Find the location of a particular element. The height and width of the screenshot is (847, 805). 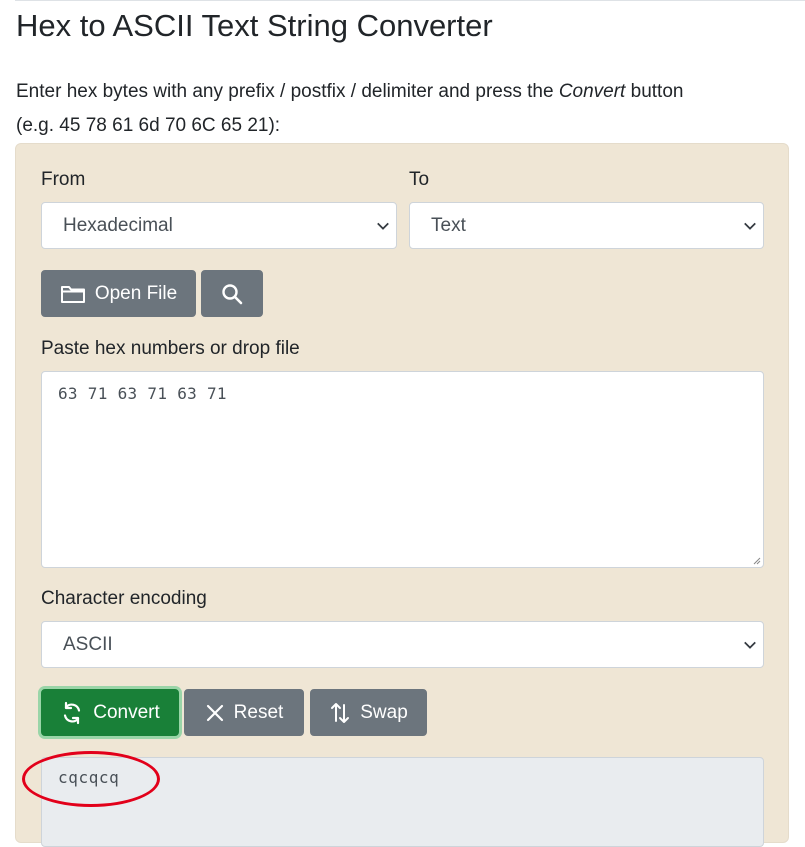

swap-button: Swap is located at coordinates (368, 712).